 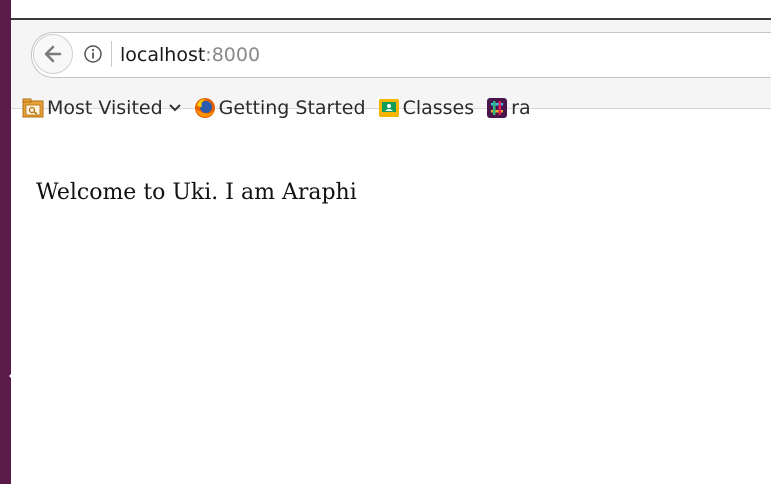 I want to click on slack-icon, so click(x=497, y=108).